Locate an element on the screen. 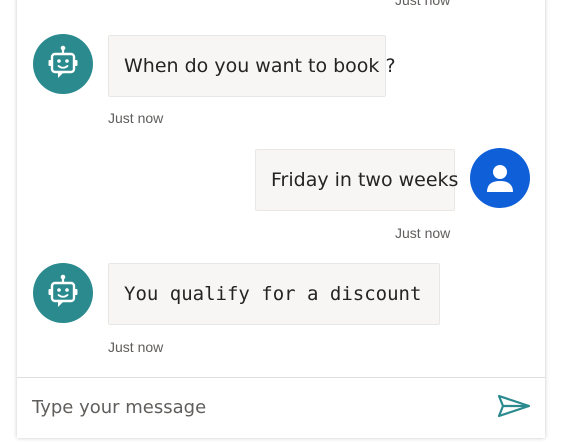 The image size is (564, 442). bot-message-bubble: You qualify for a discount is located at coordinates (274, 294).